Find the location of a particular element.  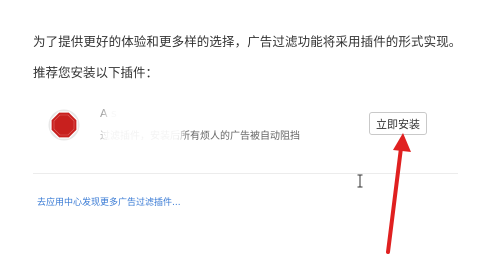

stop-sign-icon is located at coordinates (64, 125).